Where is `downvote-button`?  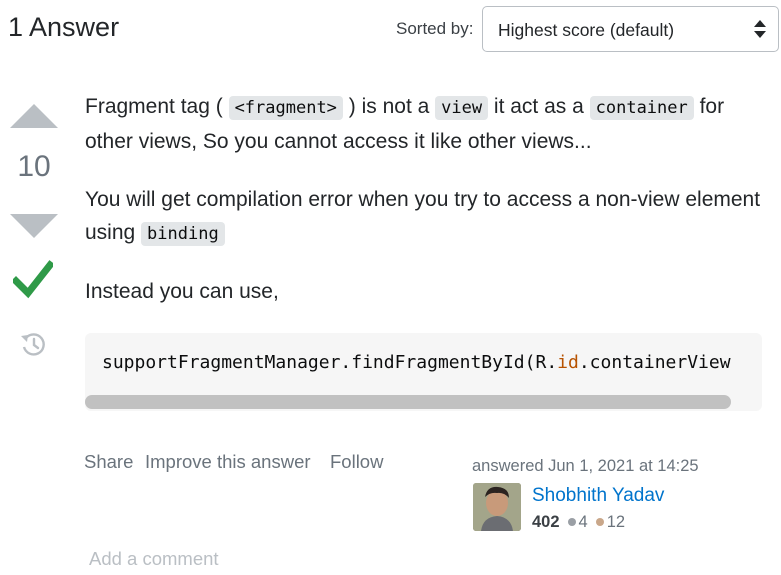 downvote-button is located at coordinates (34, 227).